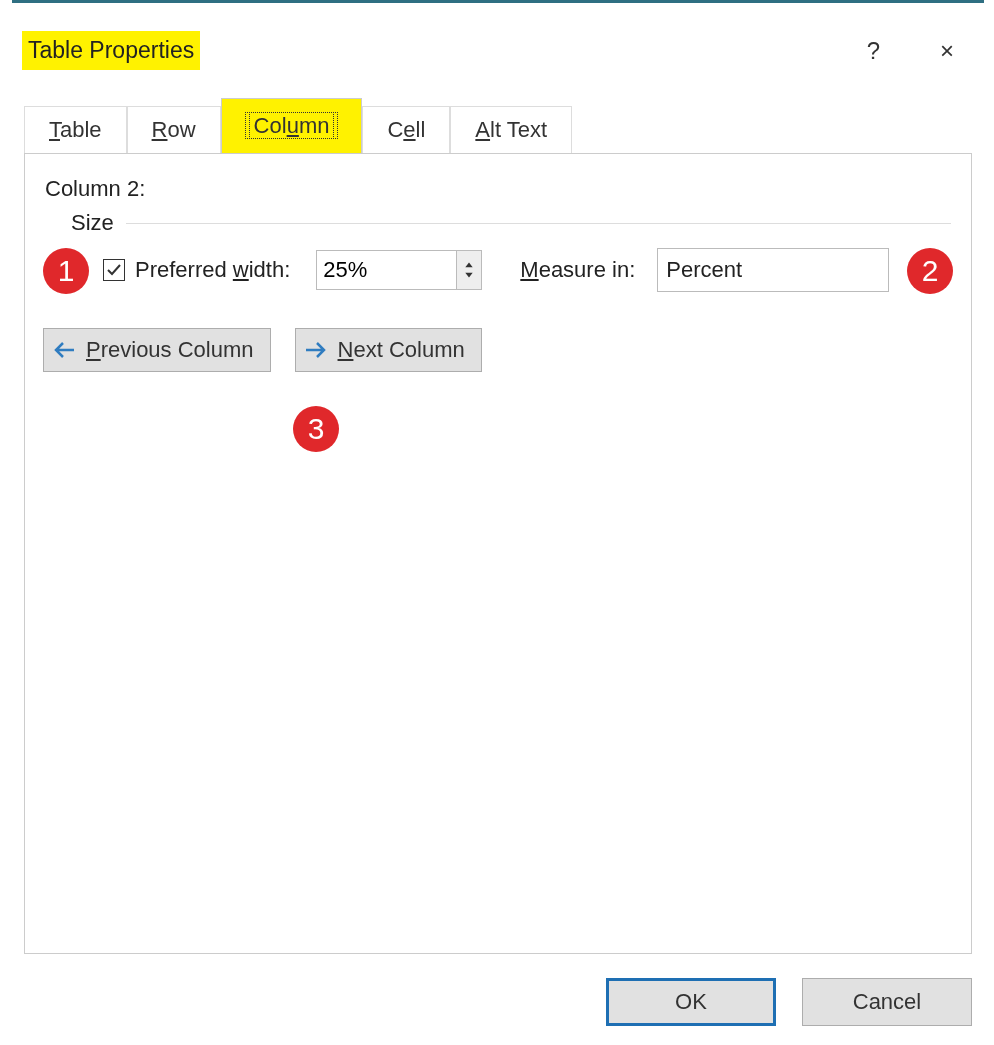 Image resolution: width=994 pixels, height=1045 pixels. I want to click on tab: Table, so click(75, 129).